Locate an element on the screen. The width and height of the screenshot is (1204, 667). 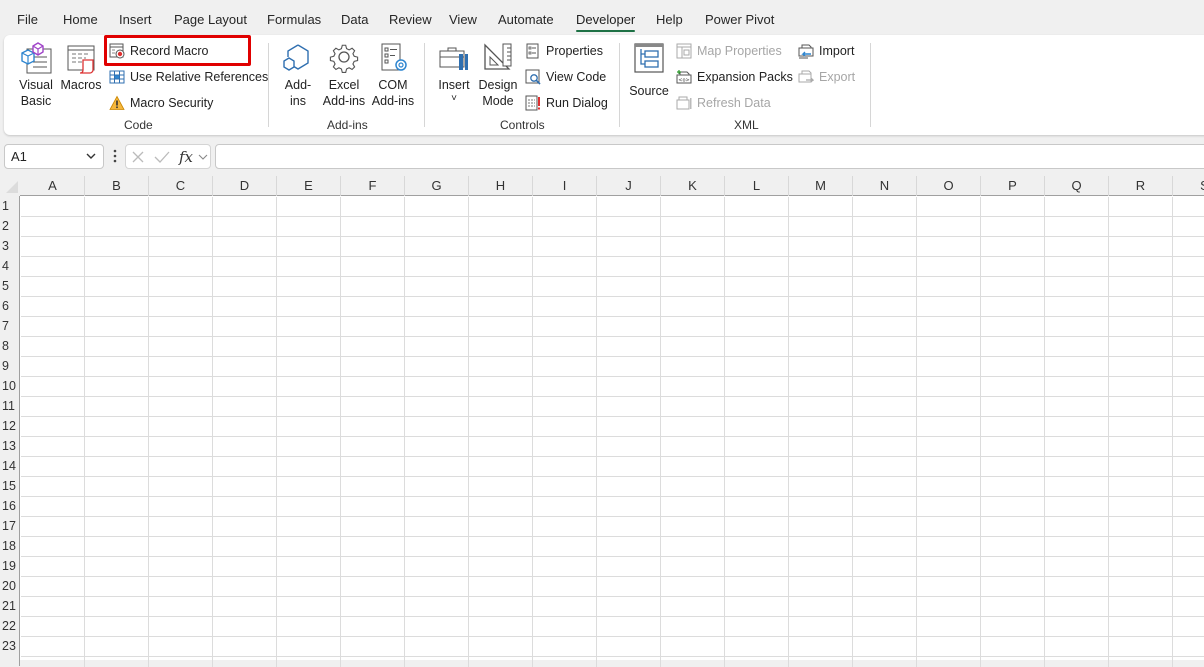
run-dialog-button: Run Dialog is located at coordinates (566, 103).